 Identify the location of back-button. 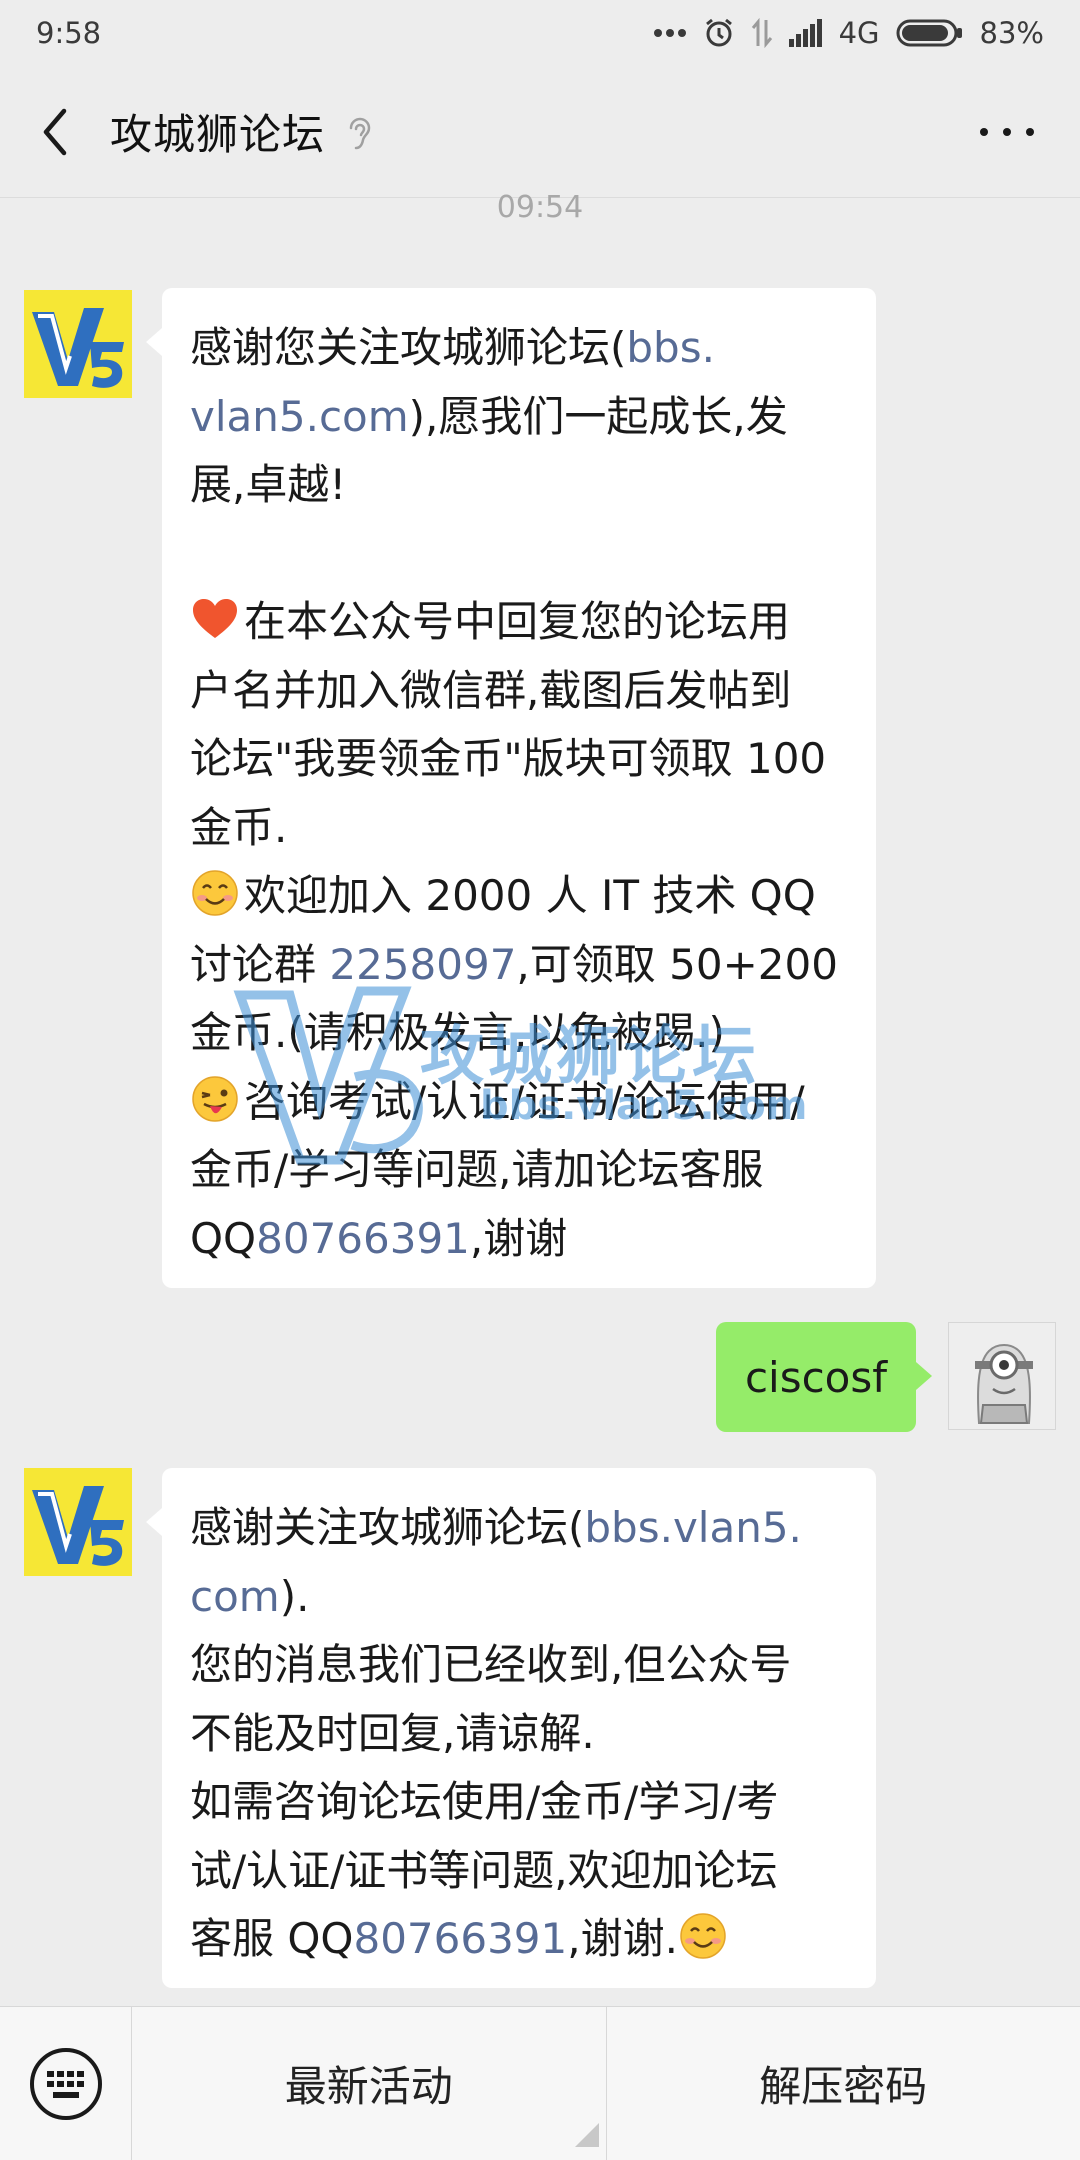
(55, 132).